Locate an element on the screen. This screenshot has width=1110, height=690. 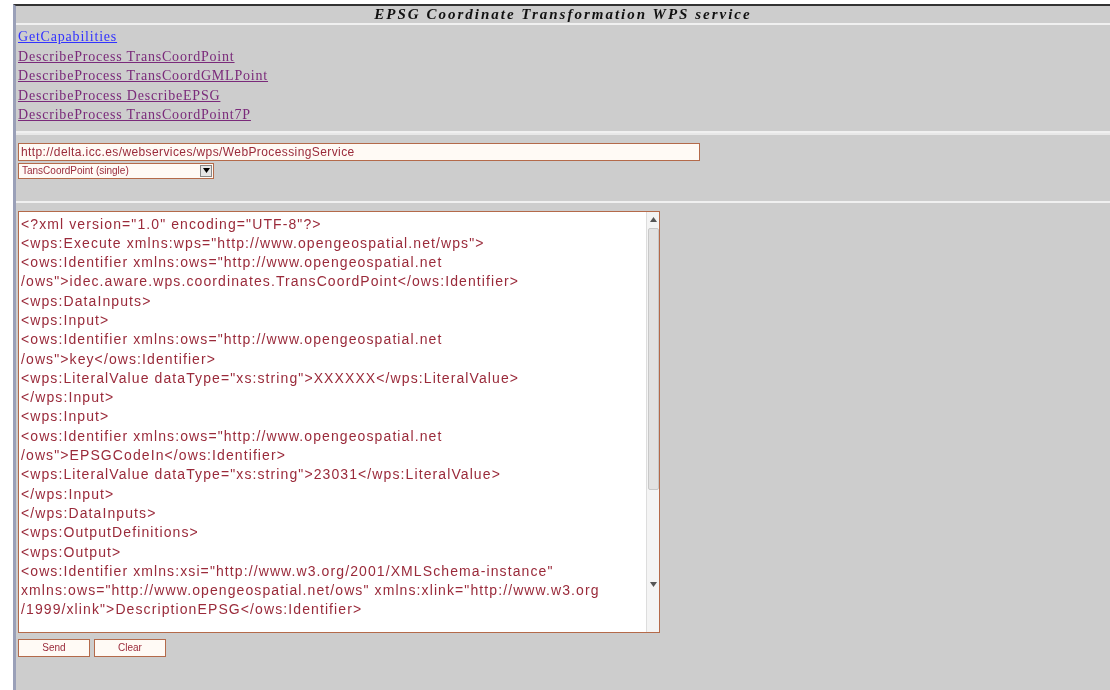
vertical-scrollbar is located at coordinates (652, 421).